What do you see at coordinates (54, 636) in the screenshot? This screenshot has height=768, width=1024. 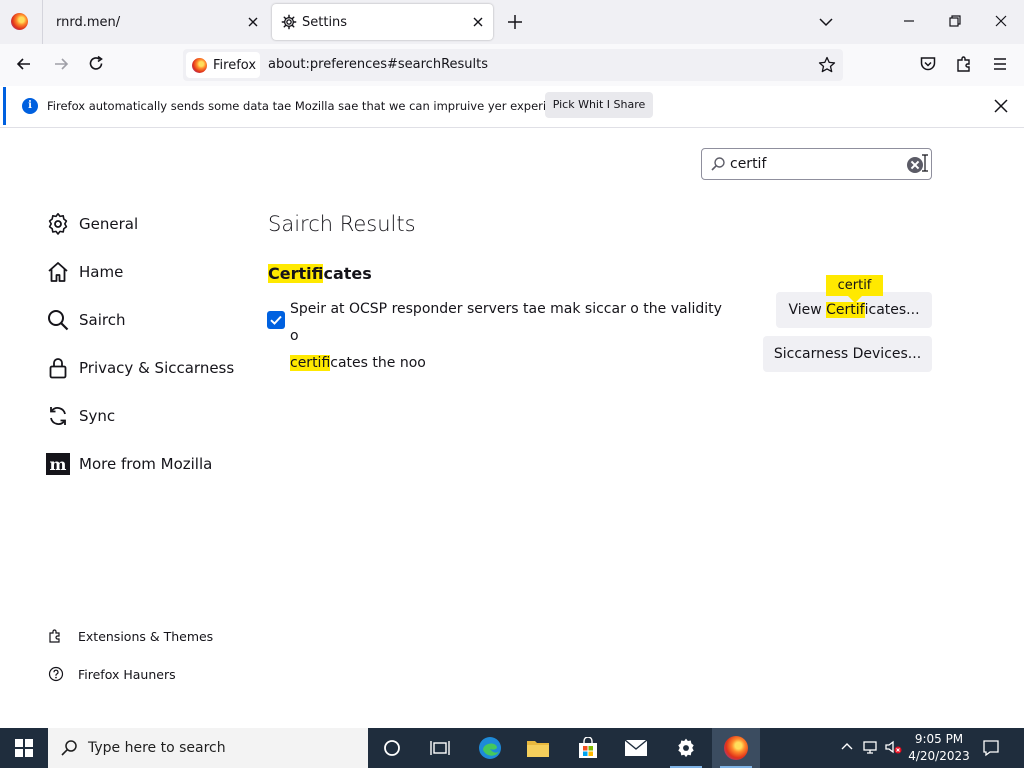 I see `puzzle-icon` at bounding box center [54, 636].